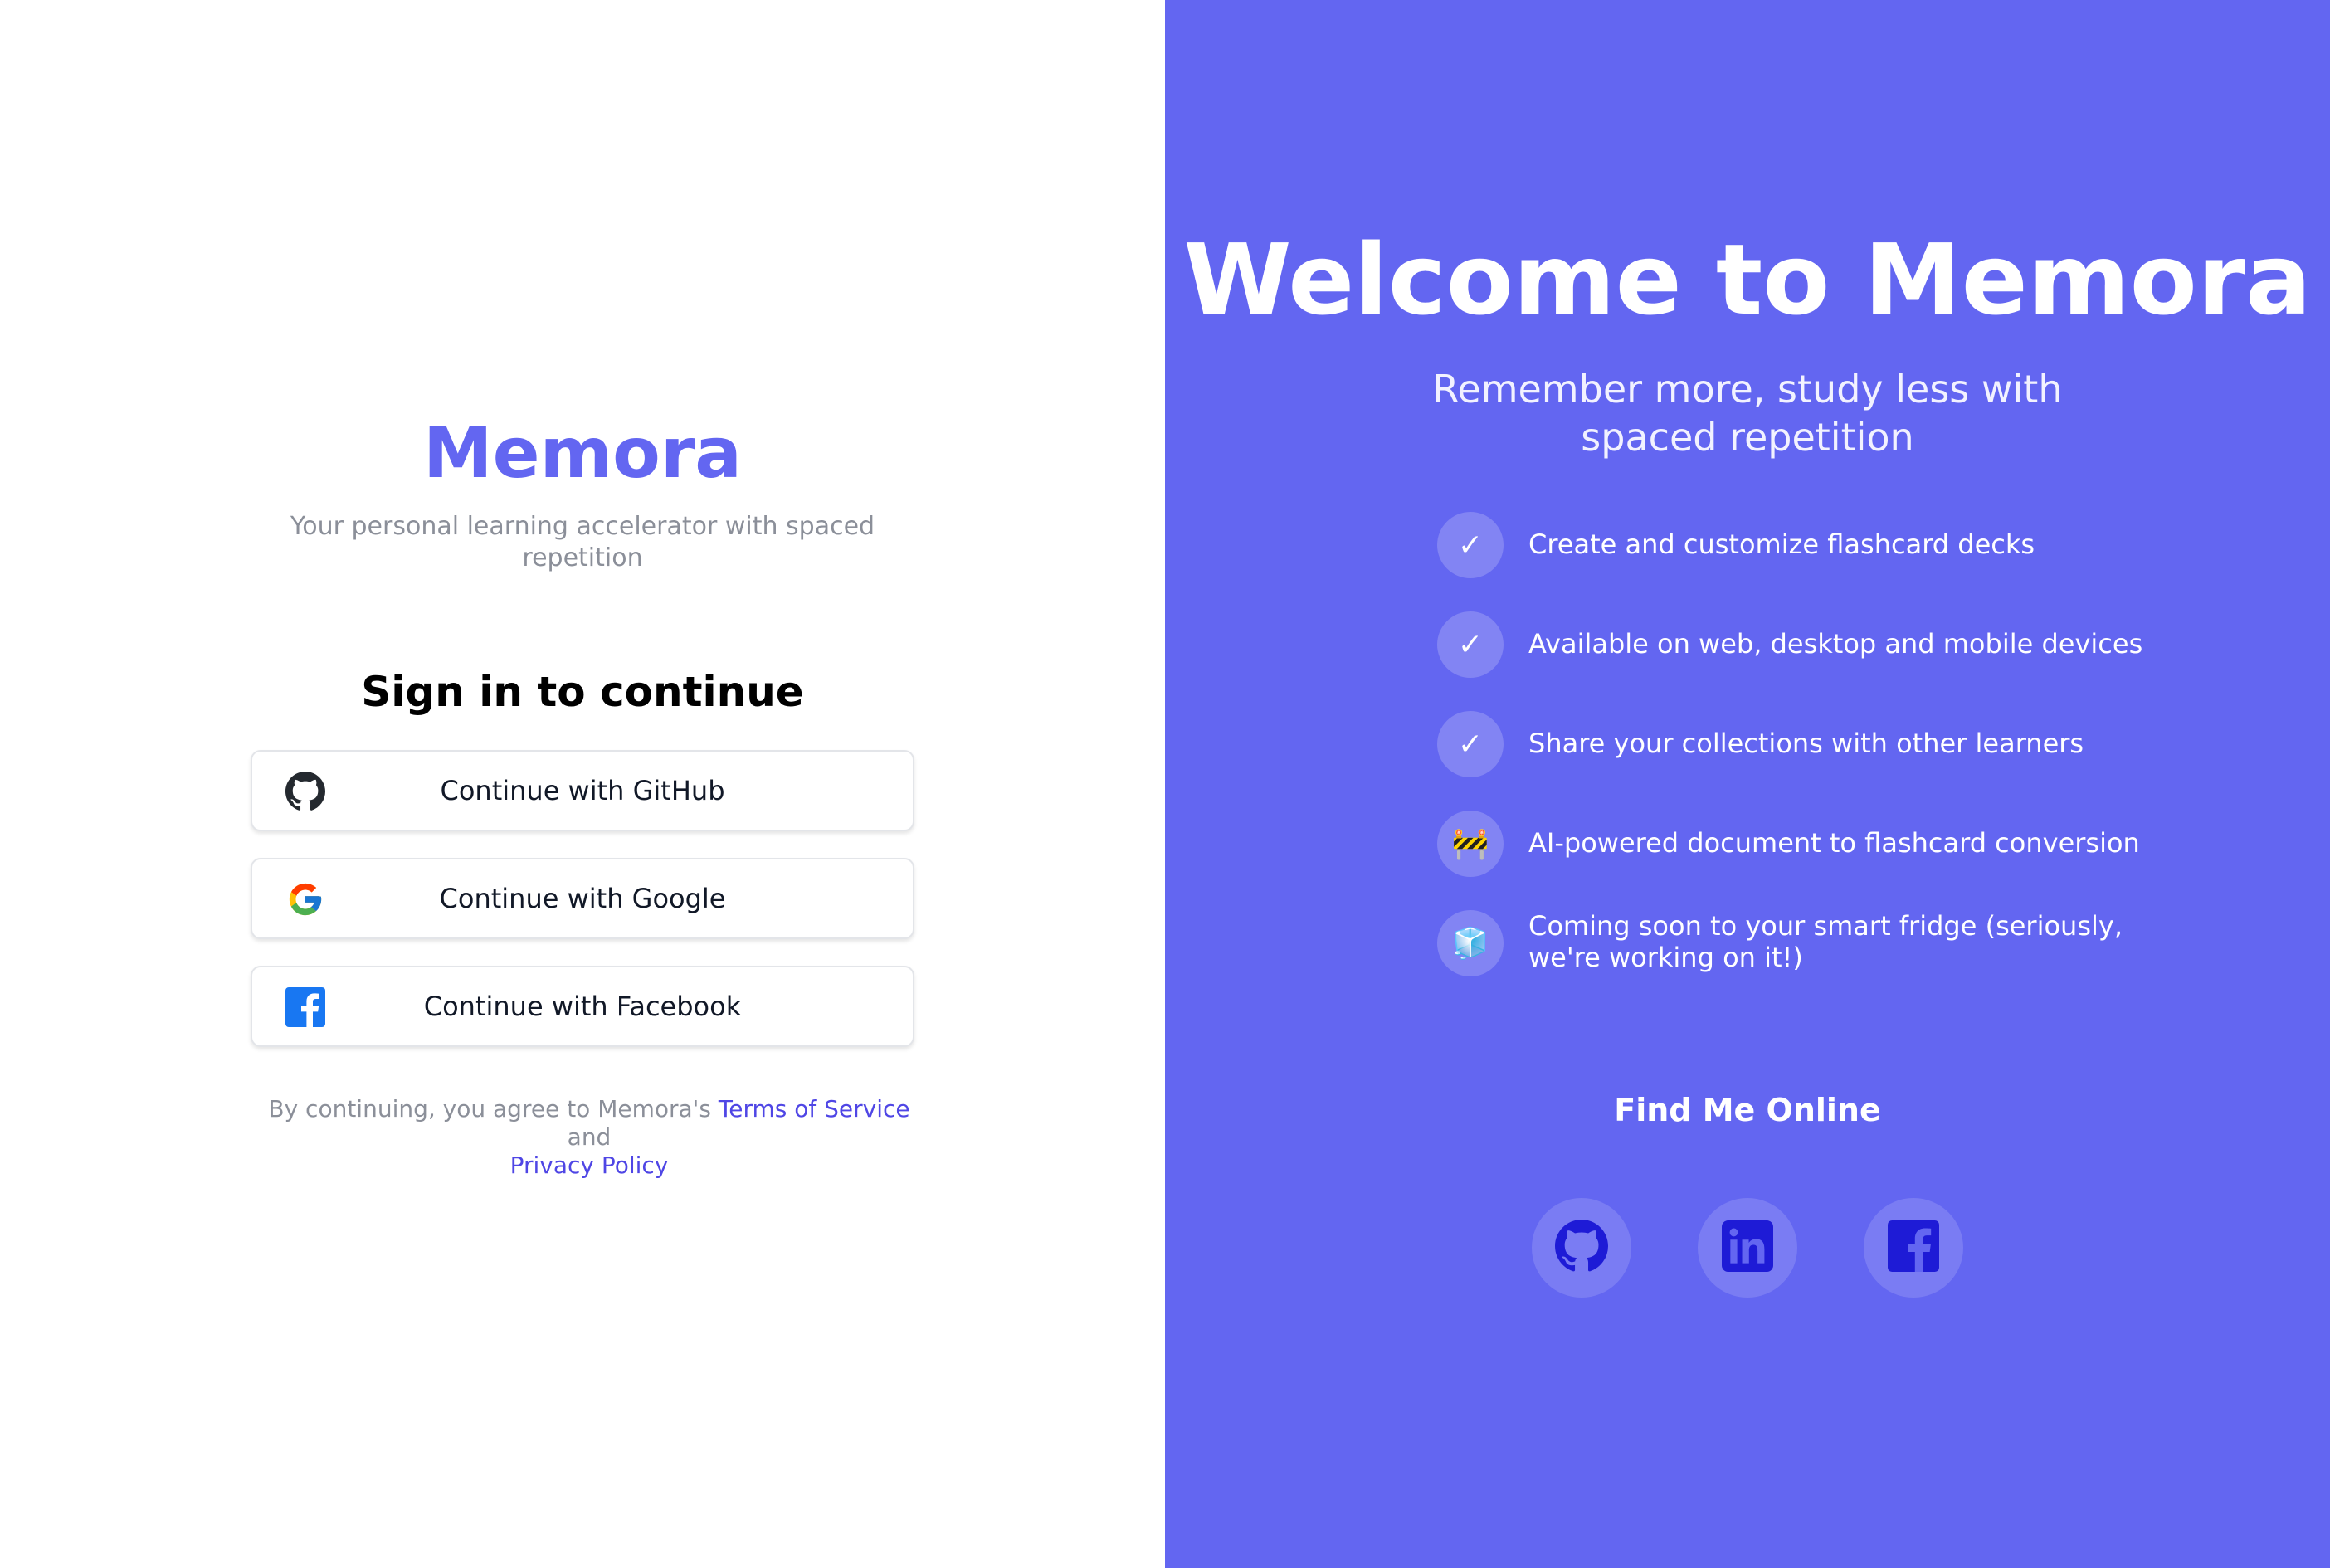 The width and height of the screenshot is (2330, 1568). I want to click on privacy-policy-link: Privacy Policy, so click(590, 1165).